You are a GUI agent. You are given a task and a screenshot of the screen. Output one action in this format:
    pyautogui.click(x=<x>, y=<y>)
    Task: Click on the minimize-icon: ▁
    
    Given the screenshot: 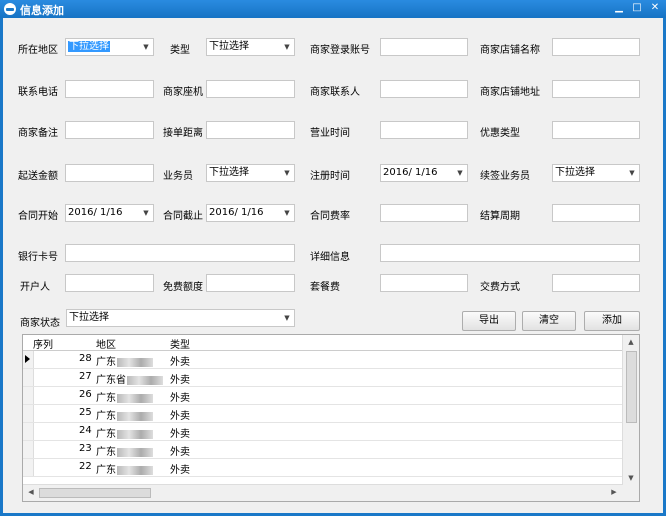 What is the action you would take?
    pyautogui.click(x=619, y=8)
    